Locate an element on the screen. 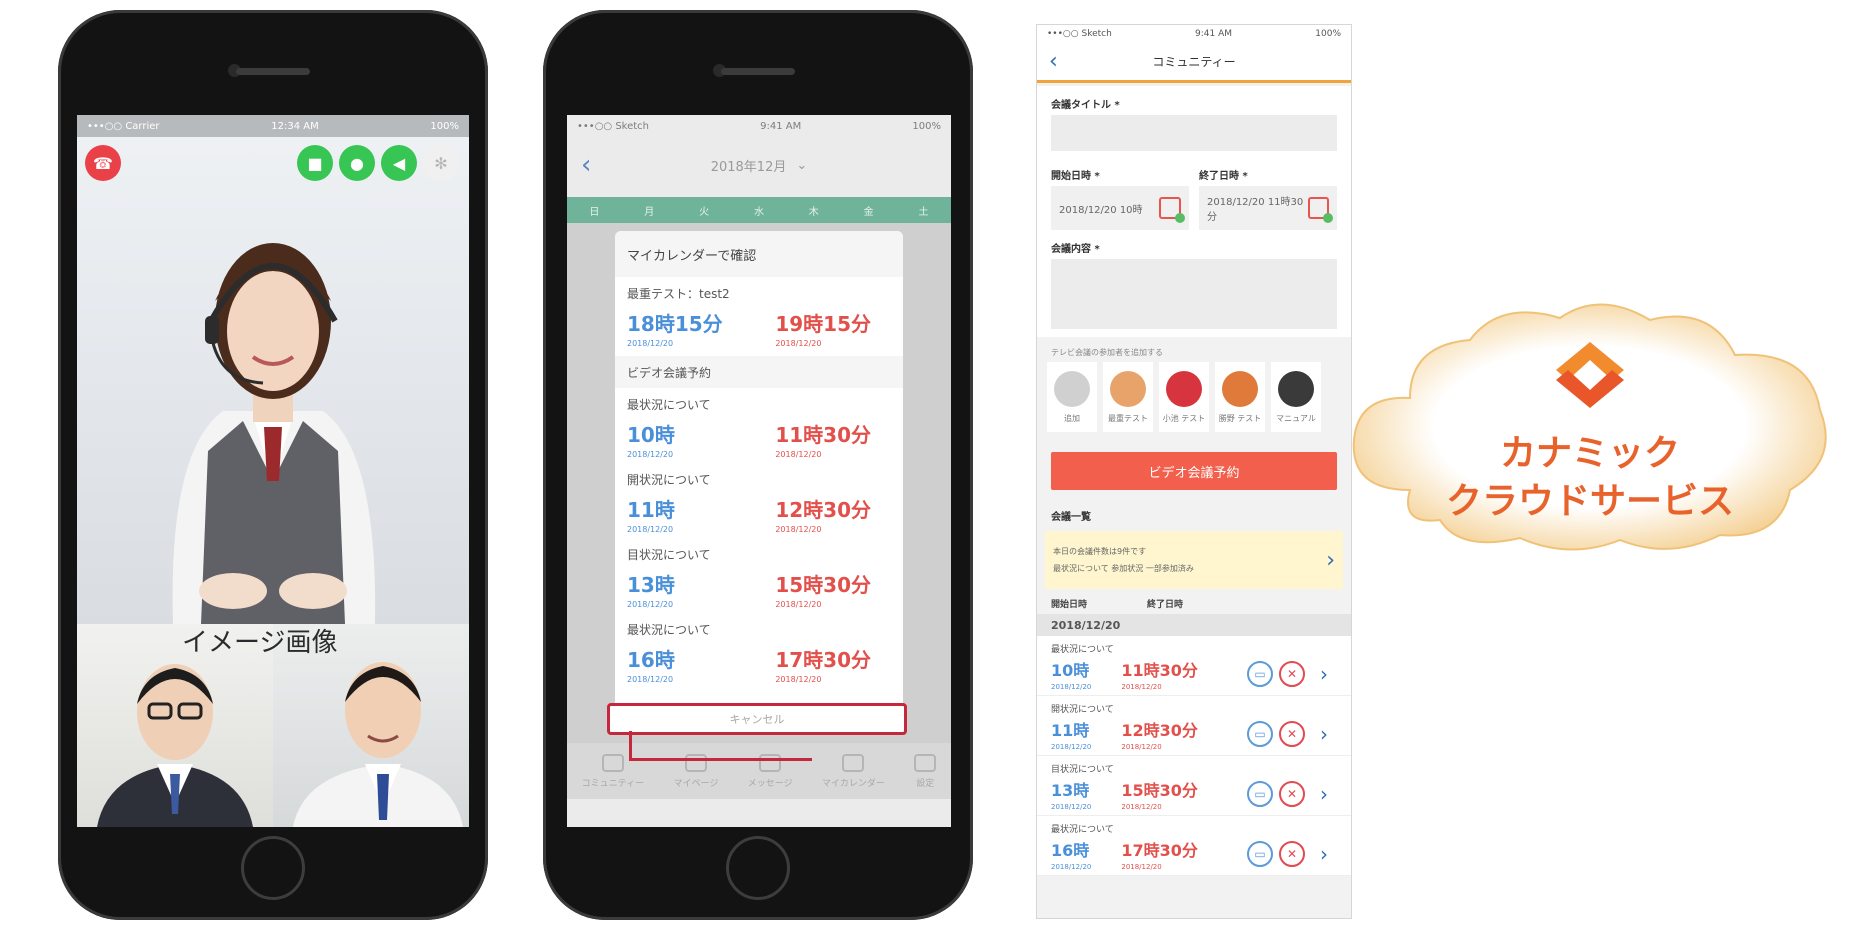  member-label: マニュアル is located at coordinates (1296, 418).